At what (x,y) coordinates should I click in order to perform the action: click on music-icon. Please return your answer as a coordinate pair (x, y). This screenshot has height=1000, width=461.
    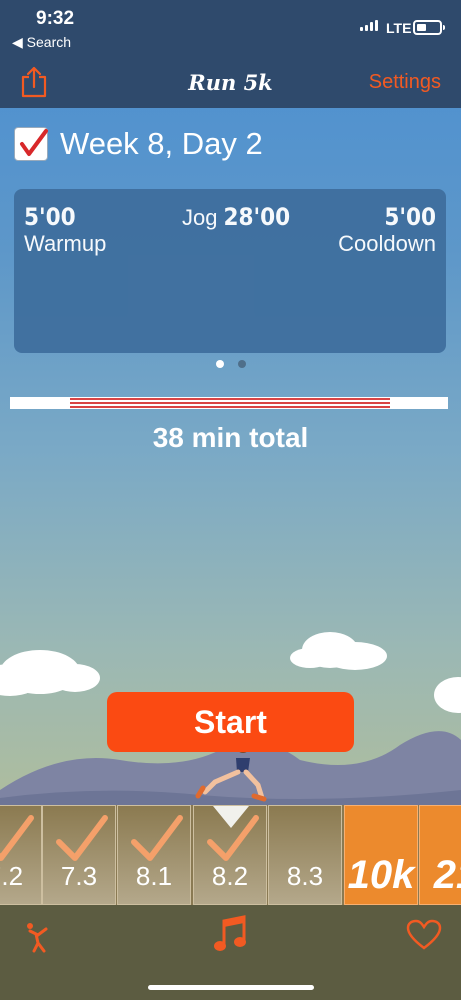
    Looking at the image, I should click on (230, 934).